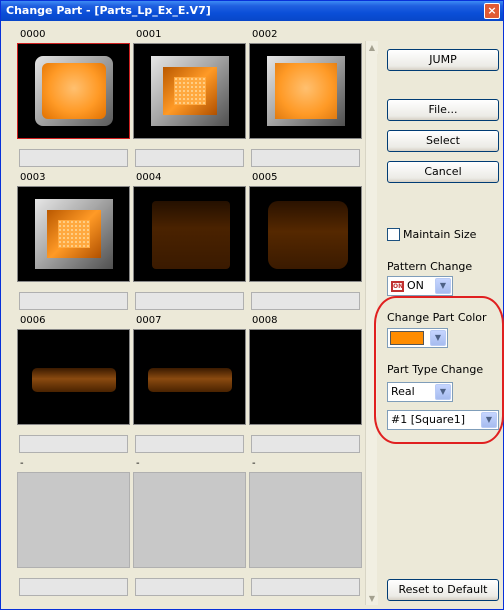 The height and width of the screenshot is (610, 504). I want to click on pattern-change-select: ON ON ▼, so click(420, 286).